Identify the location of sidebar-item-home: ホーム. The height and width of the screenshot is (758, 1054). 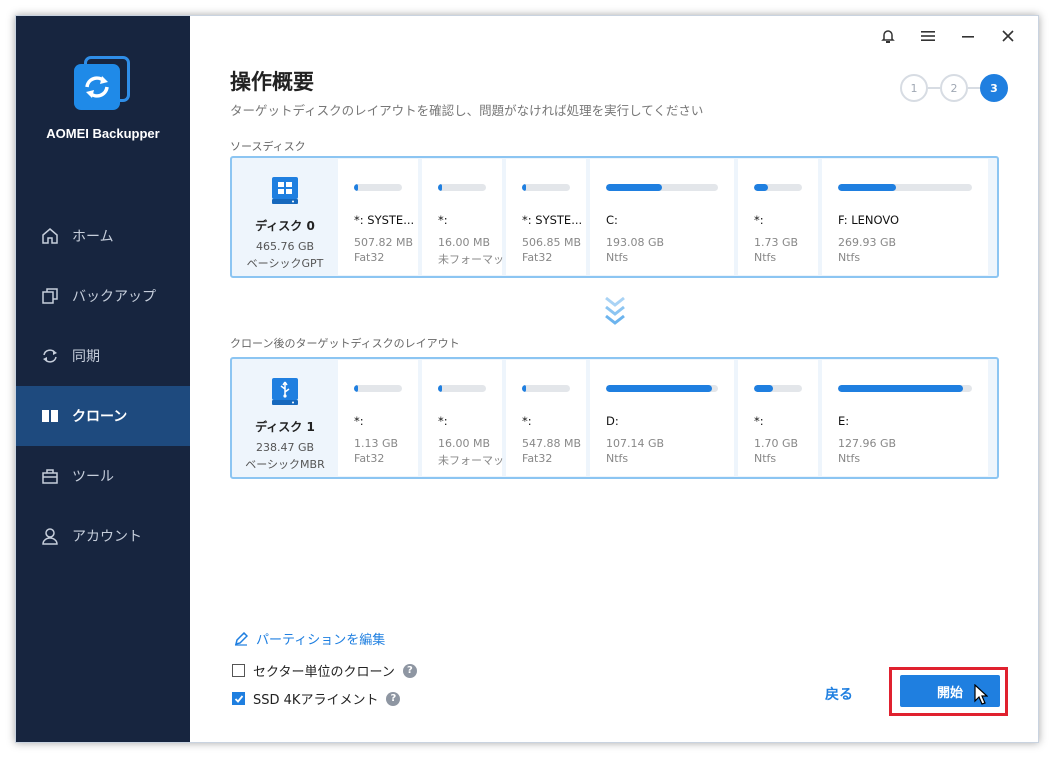
(103, 236).